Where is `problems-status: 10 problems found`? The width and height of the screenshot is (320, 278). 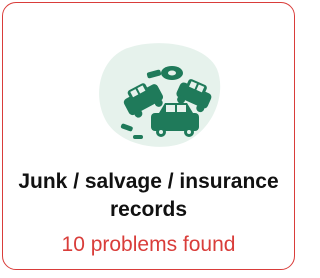
problems-status: 10 problems found is located at coordinates (148, 244).